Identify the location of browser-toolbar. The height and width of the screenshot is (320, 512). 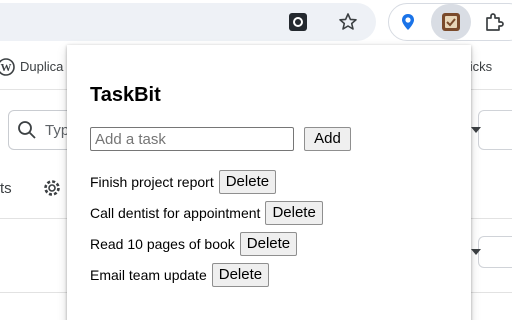
(256, 22).